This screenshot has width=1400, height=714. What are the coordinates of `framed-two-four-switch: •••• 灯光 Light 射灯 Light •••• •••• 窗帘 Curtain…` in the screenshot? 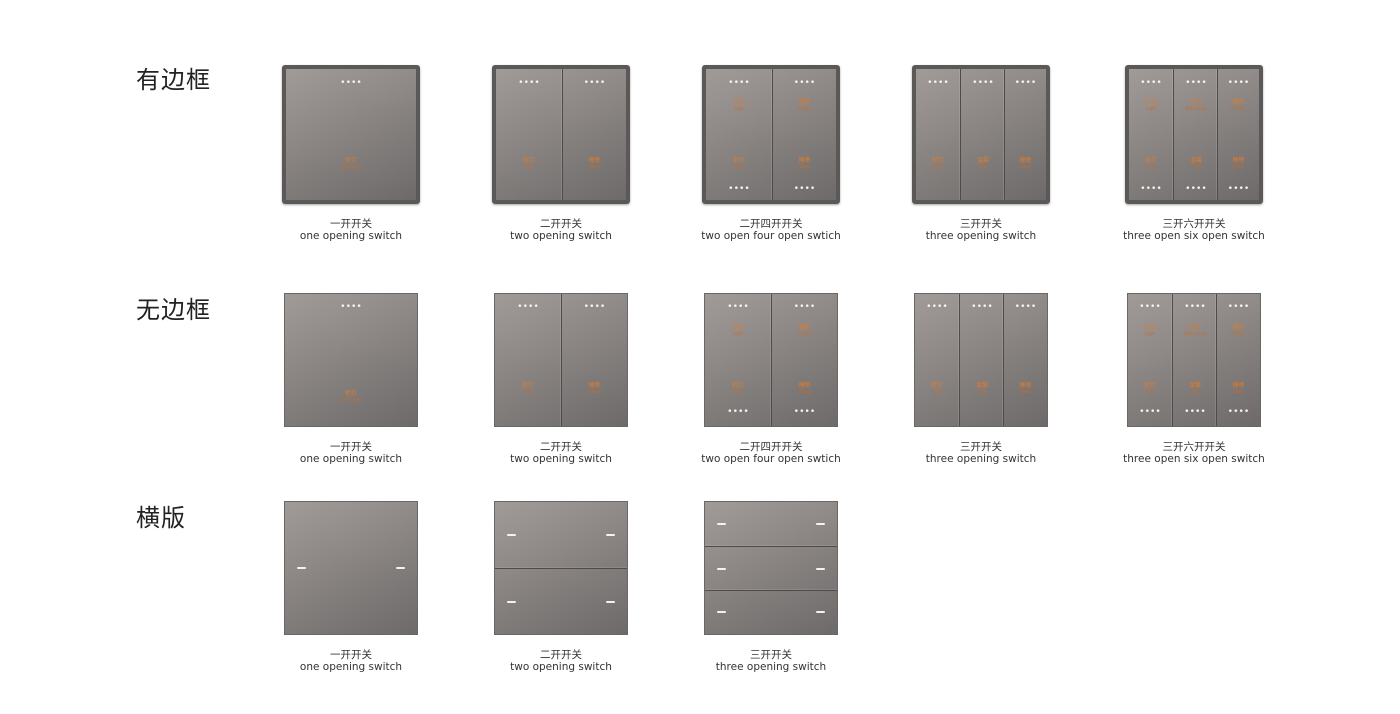 It's located at (771, 153).